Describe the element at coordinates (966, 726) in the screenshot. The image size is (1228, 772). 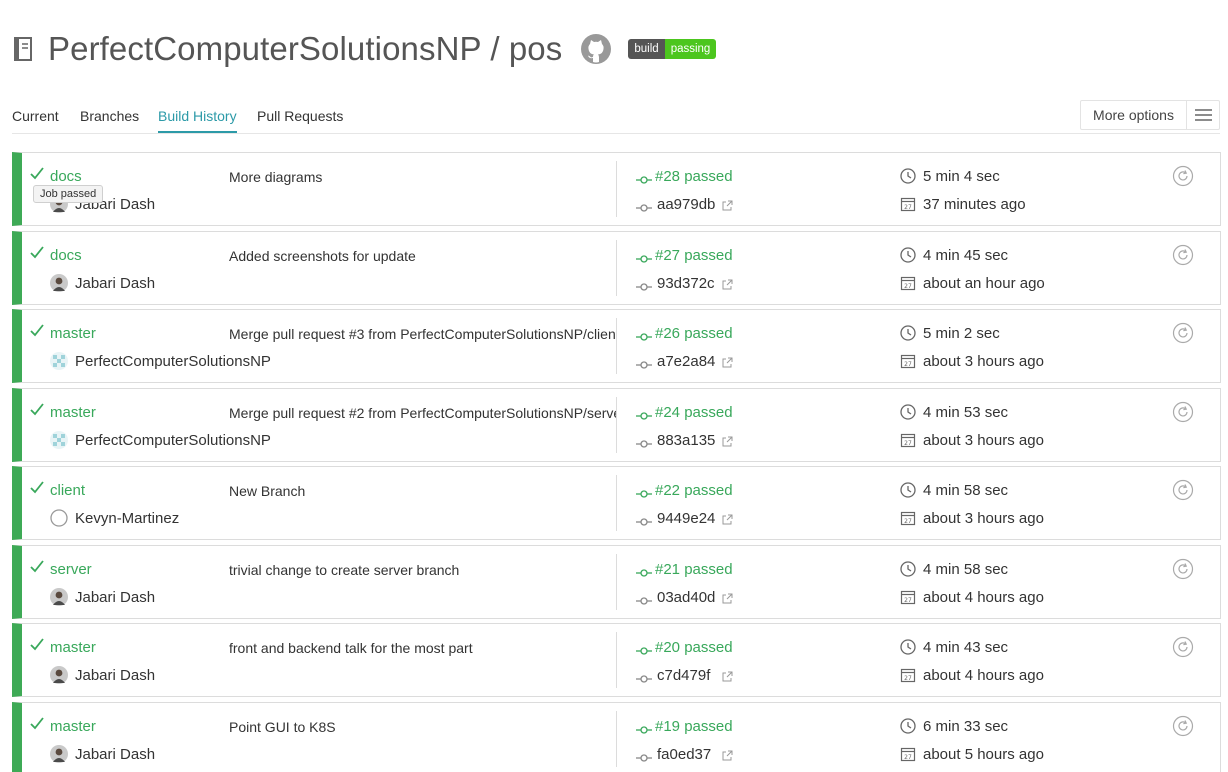
I see `build-duration: 6 min 33 sec` at that location.